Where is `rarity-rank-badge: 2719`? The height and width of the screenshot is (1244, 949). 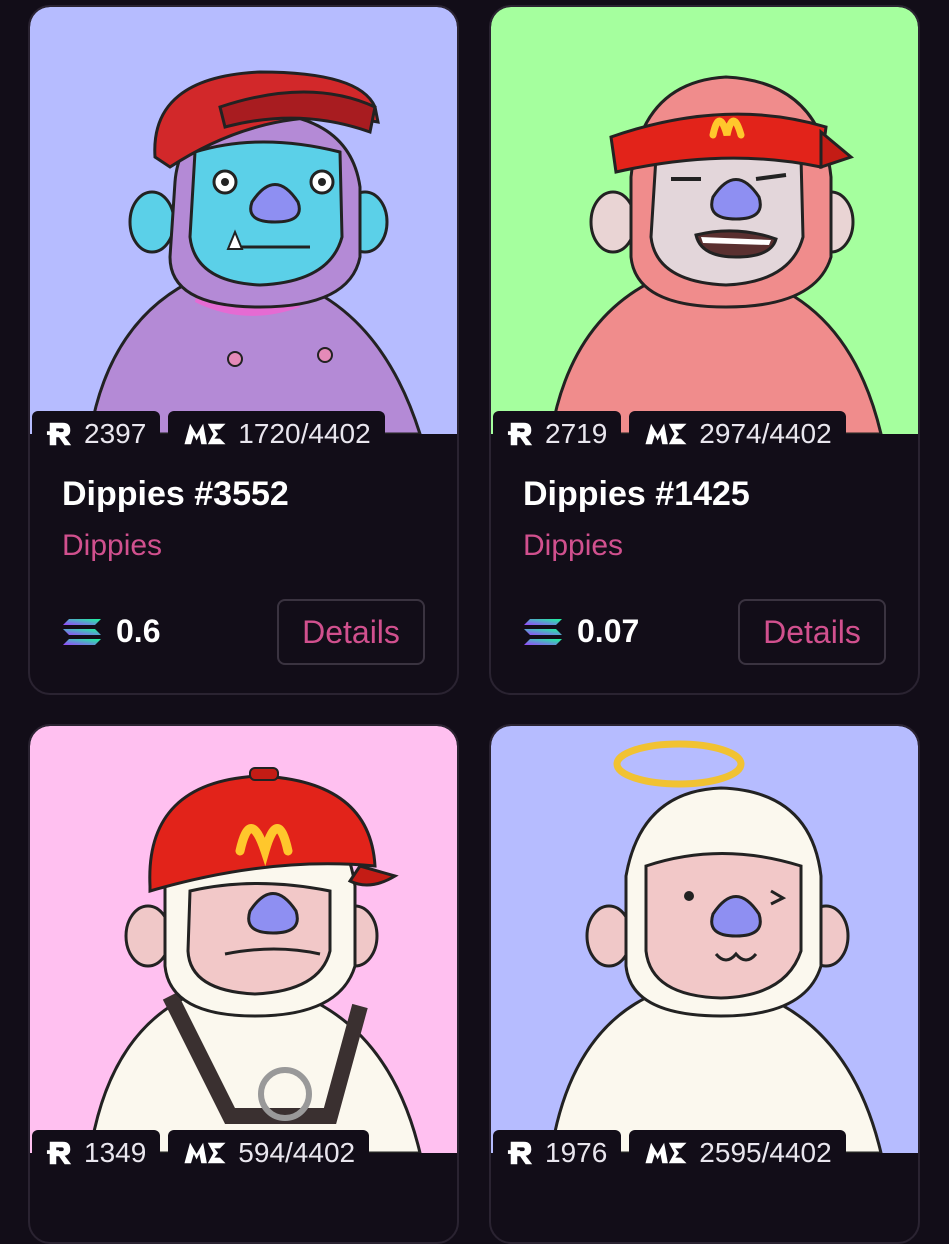
rarity-rank-badge: 2719 is located at coordinates (557, 434).